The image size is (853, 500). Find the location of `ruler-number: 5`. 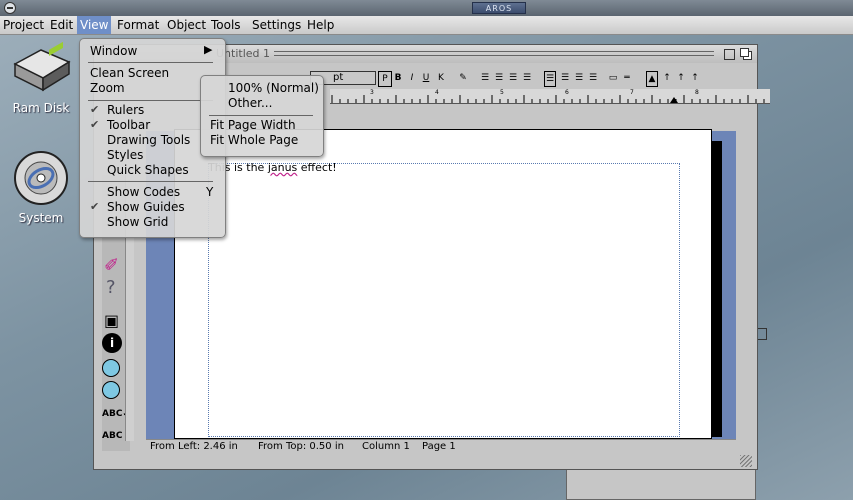

ruler-number: 5 is located at coordinates (502, 92).